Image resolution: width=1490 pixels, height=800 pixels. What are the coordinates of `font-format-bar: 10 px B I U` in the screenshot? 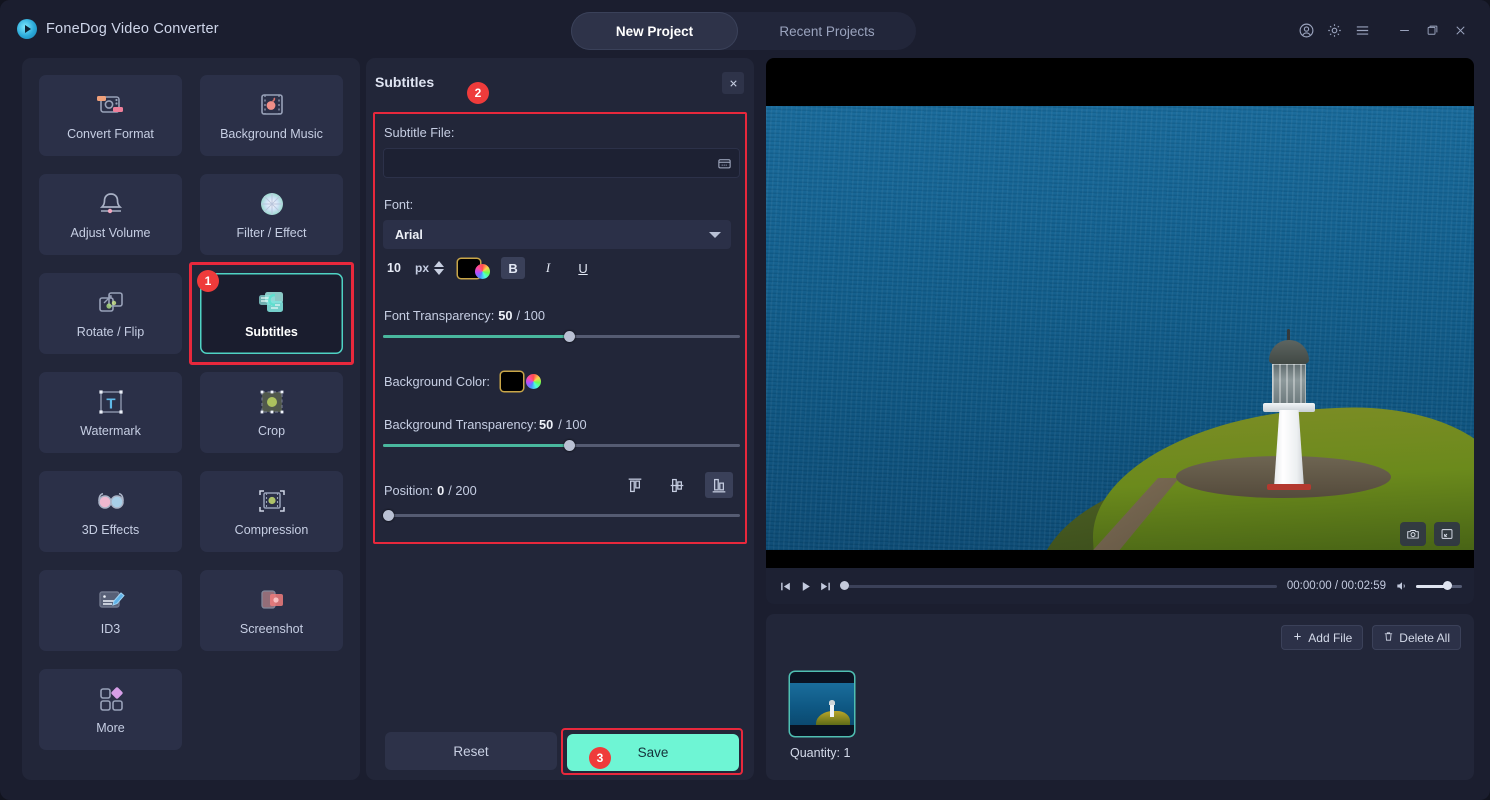 It's located at (563, 268).